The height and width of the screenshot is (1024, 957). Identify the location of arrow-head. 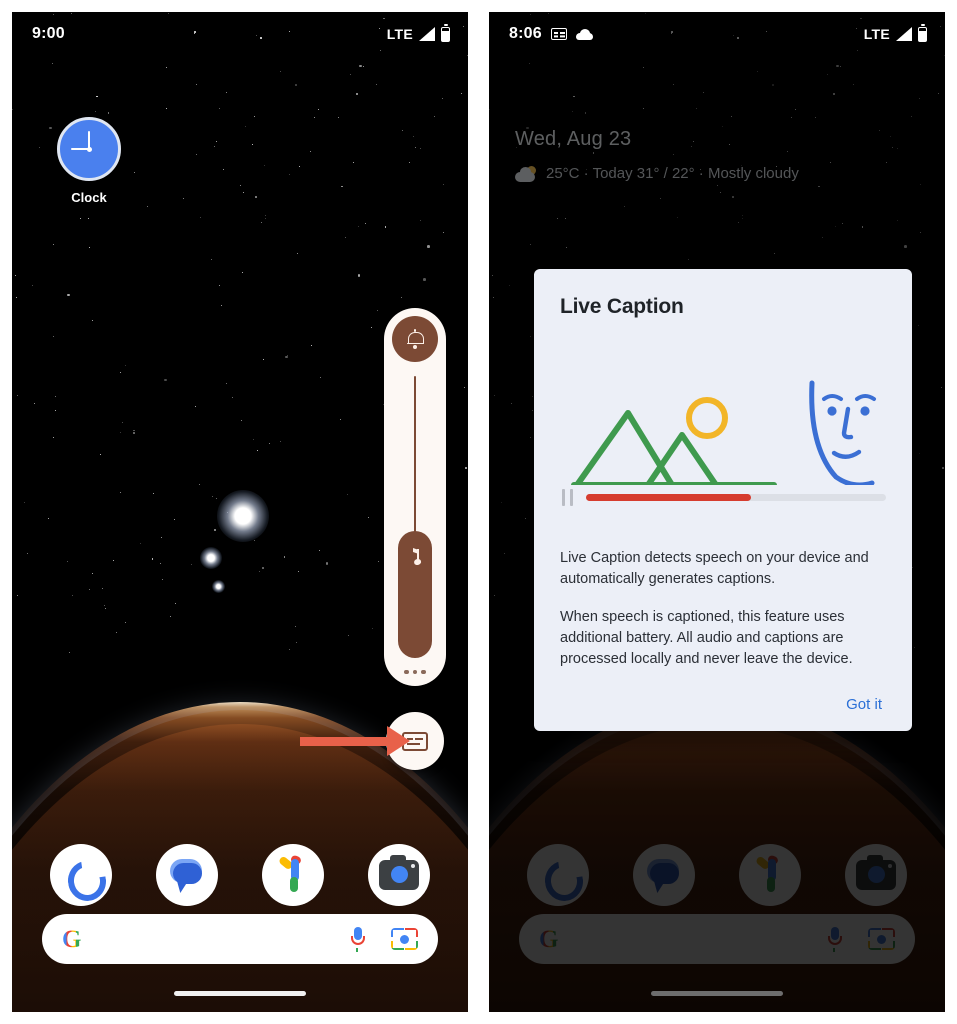
(398, 741).